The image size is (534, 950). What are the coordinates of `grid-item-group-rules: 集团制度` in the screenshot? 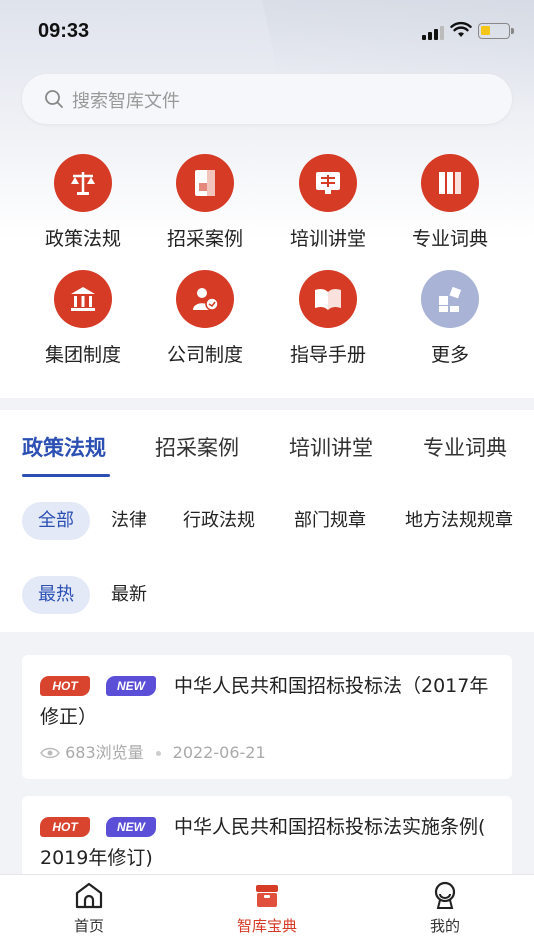 It's located at (83, 318).